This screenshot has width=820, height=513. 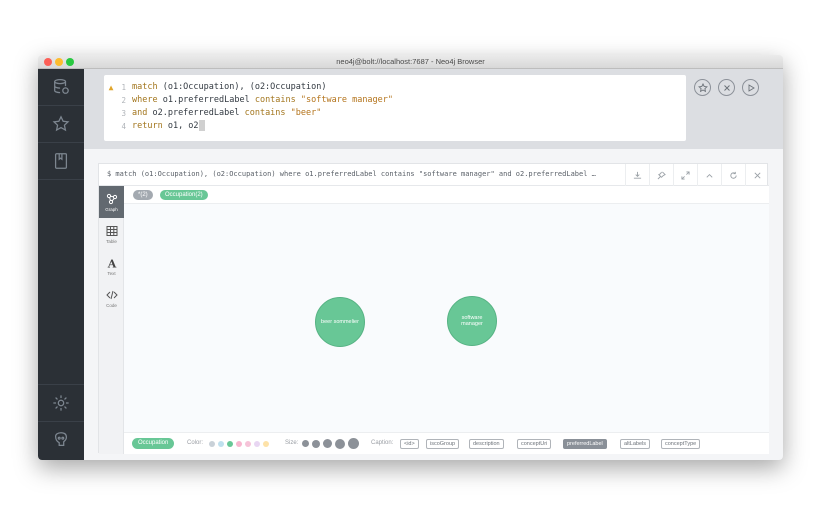 I want to click on gear-icon, so click(x=61, y=403).